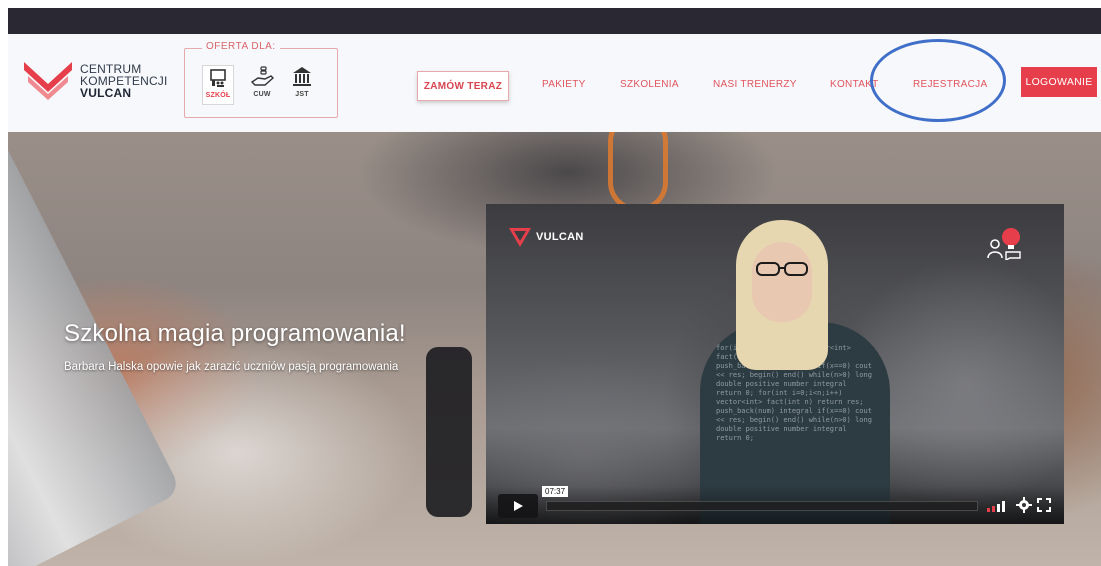 This screenshot has width=1101, height=566. I want to click on play-icon, so click(518, 506).